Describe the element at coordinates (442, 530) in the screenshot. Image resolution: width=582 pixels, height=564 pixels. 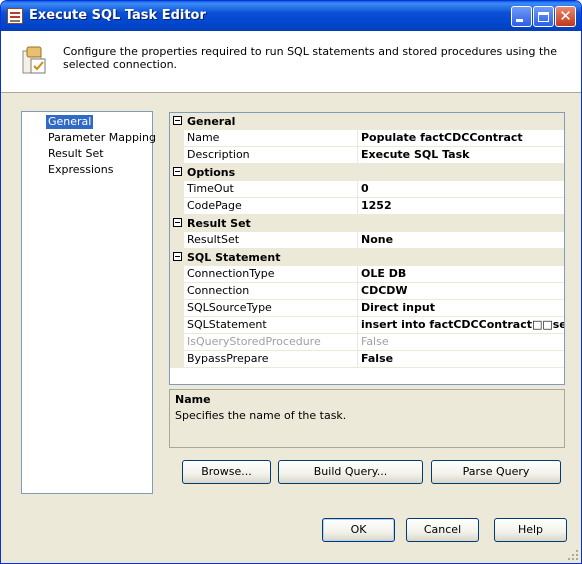
I see `cancel-button: Cancel` at that location.